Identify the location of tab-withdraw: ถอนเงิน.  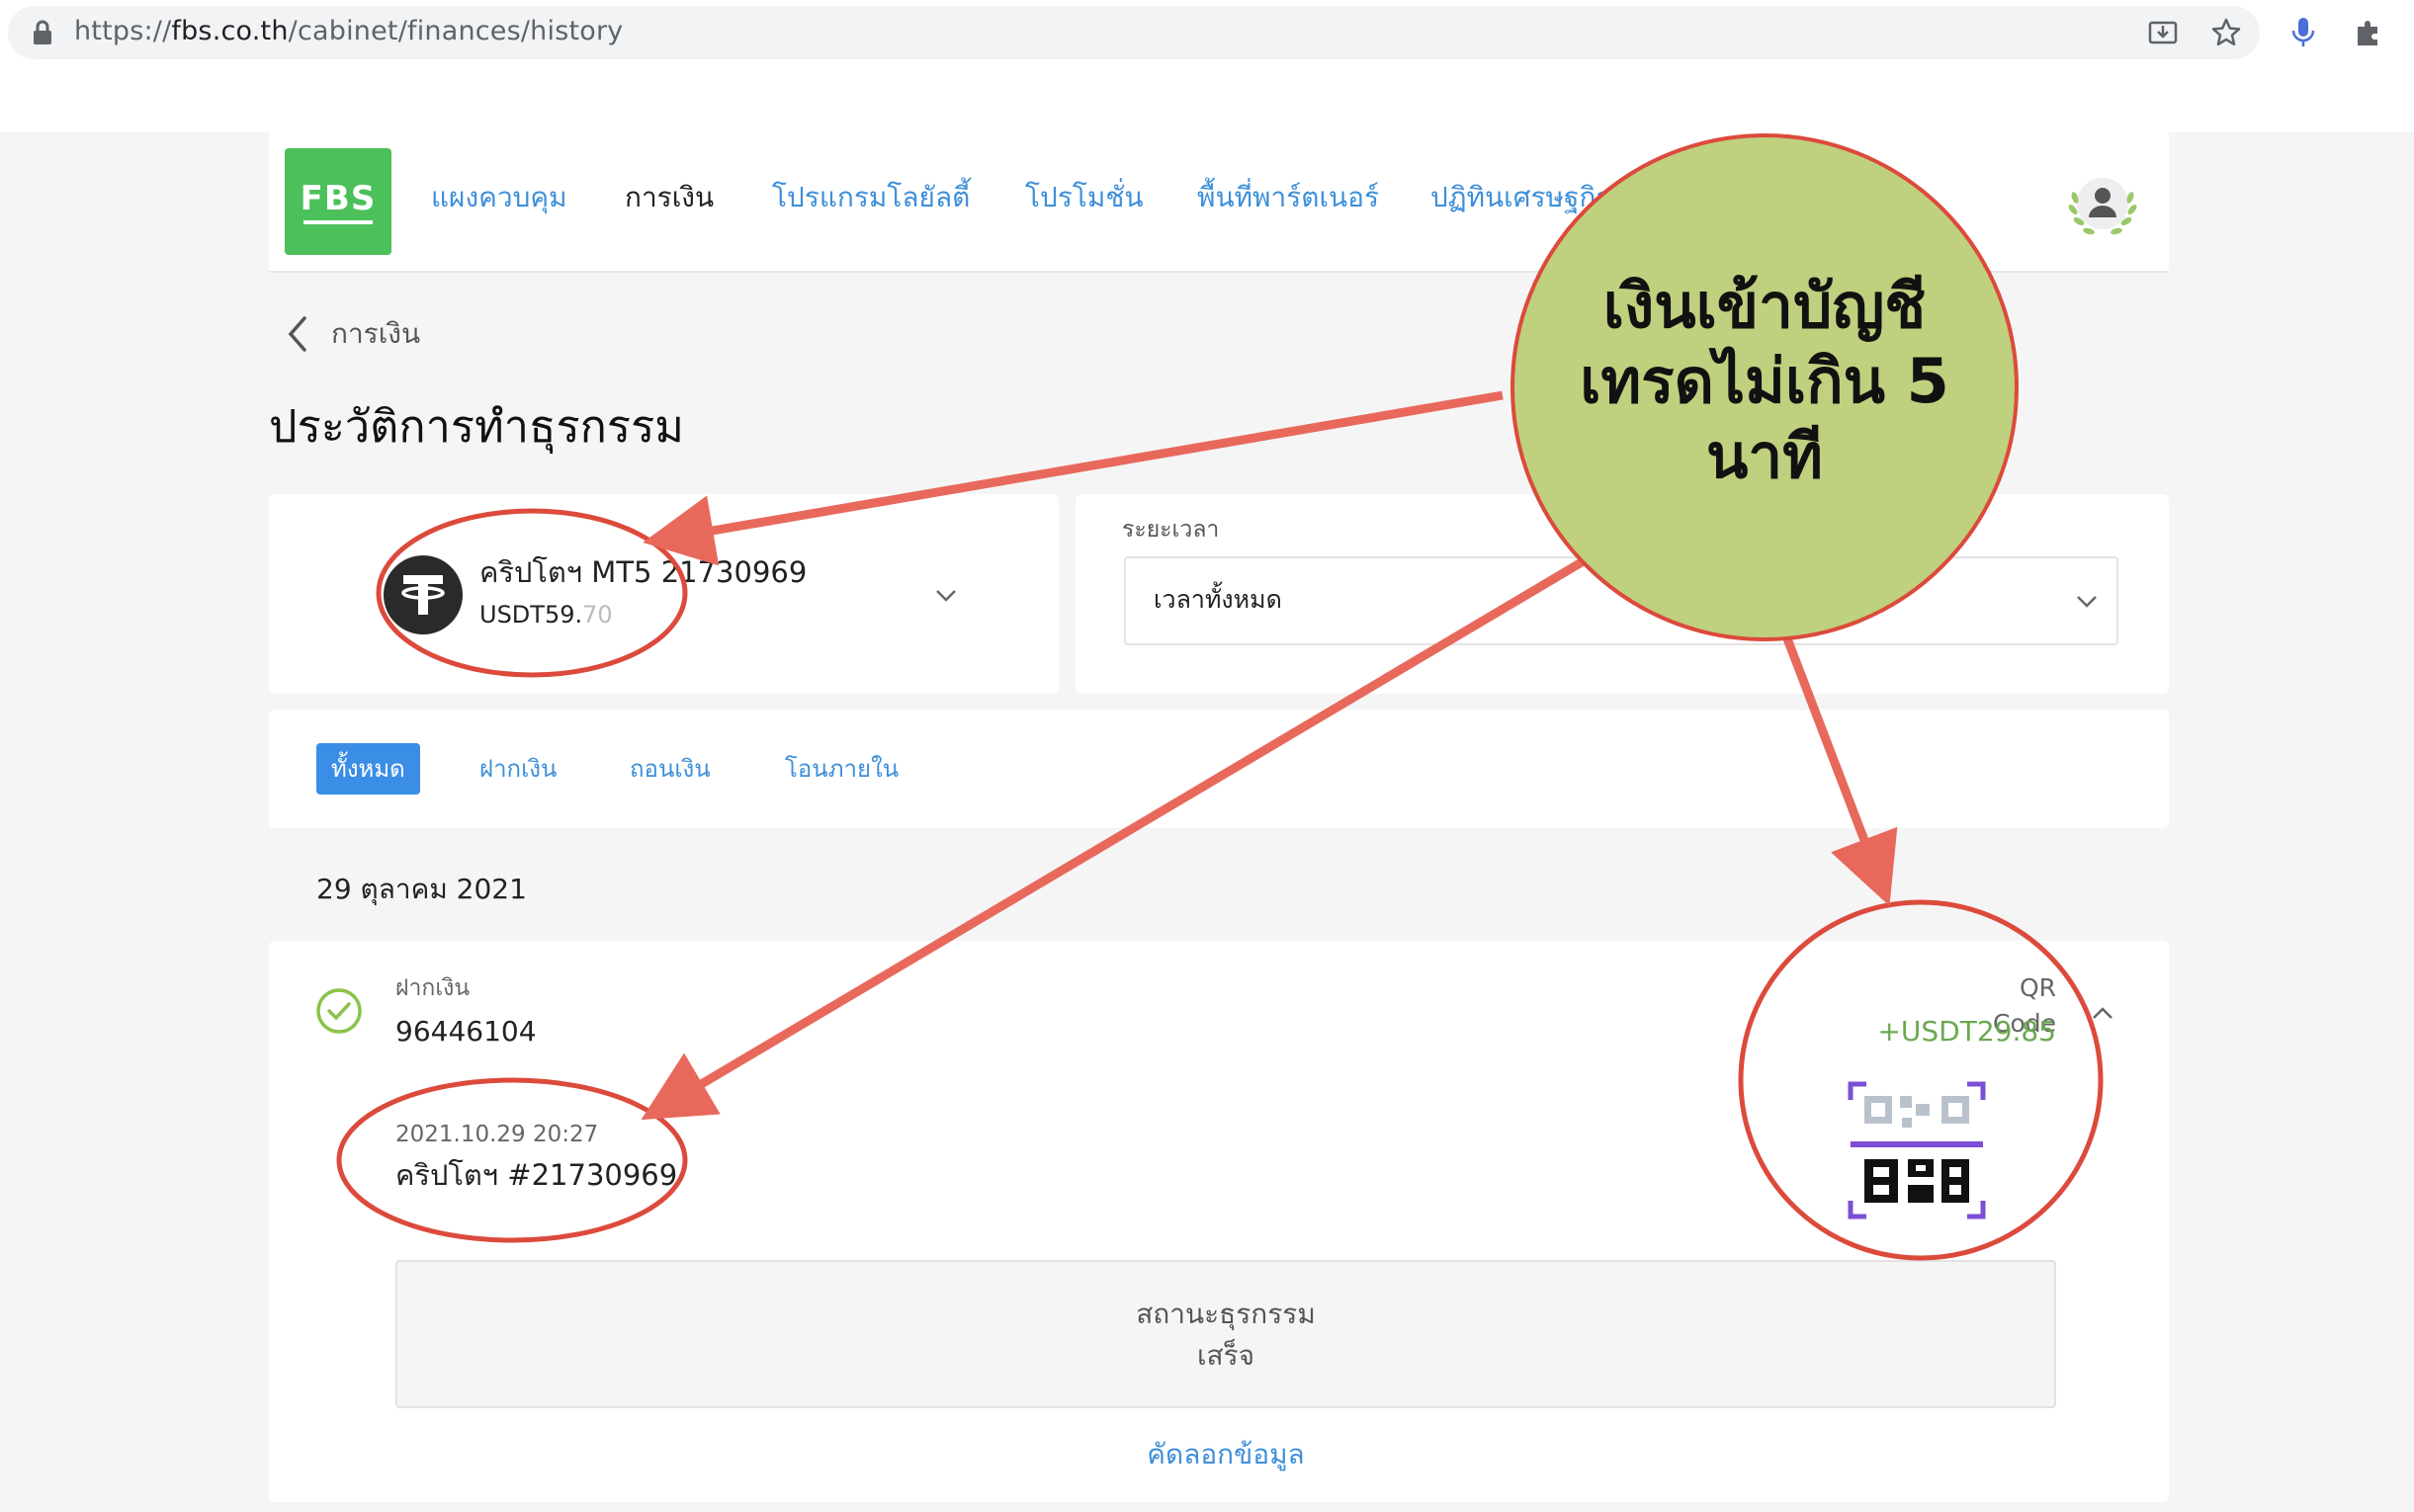
(670, 769).